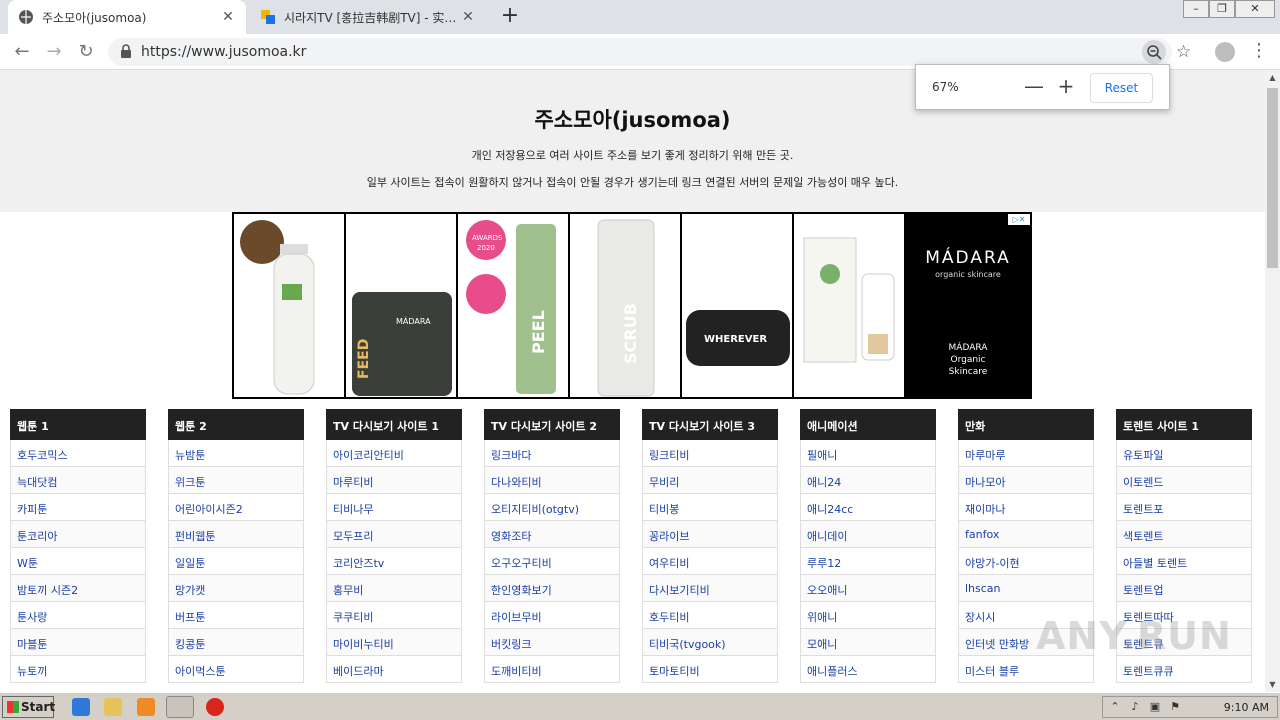  What do you see at coordinates (78, 507) in the screenshot?
I see `site-link: 카피툰` at bounding box center [78, 507].